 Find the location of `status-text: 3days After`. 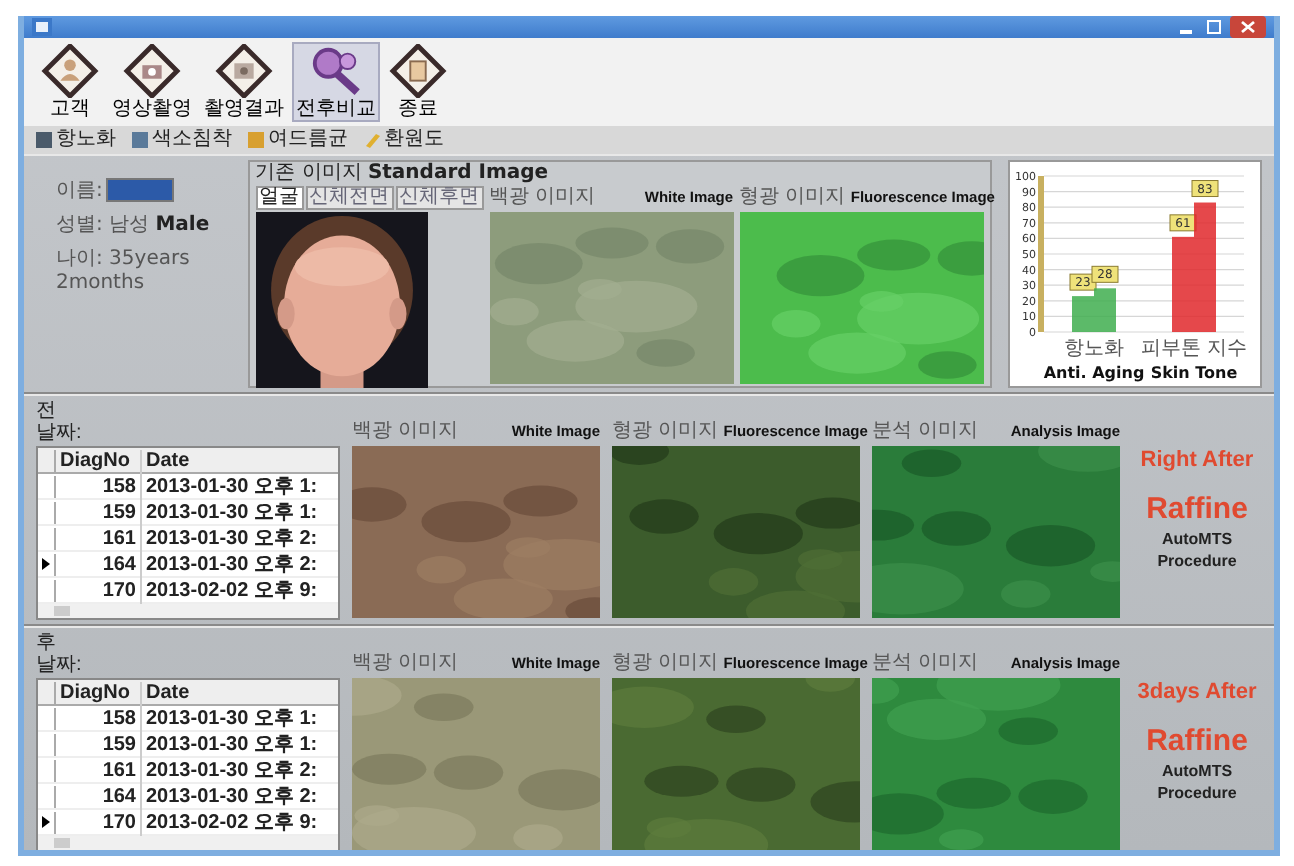

status-text: 3days After is located at coordinates (1197, 692).